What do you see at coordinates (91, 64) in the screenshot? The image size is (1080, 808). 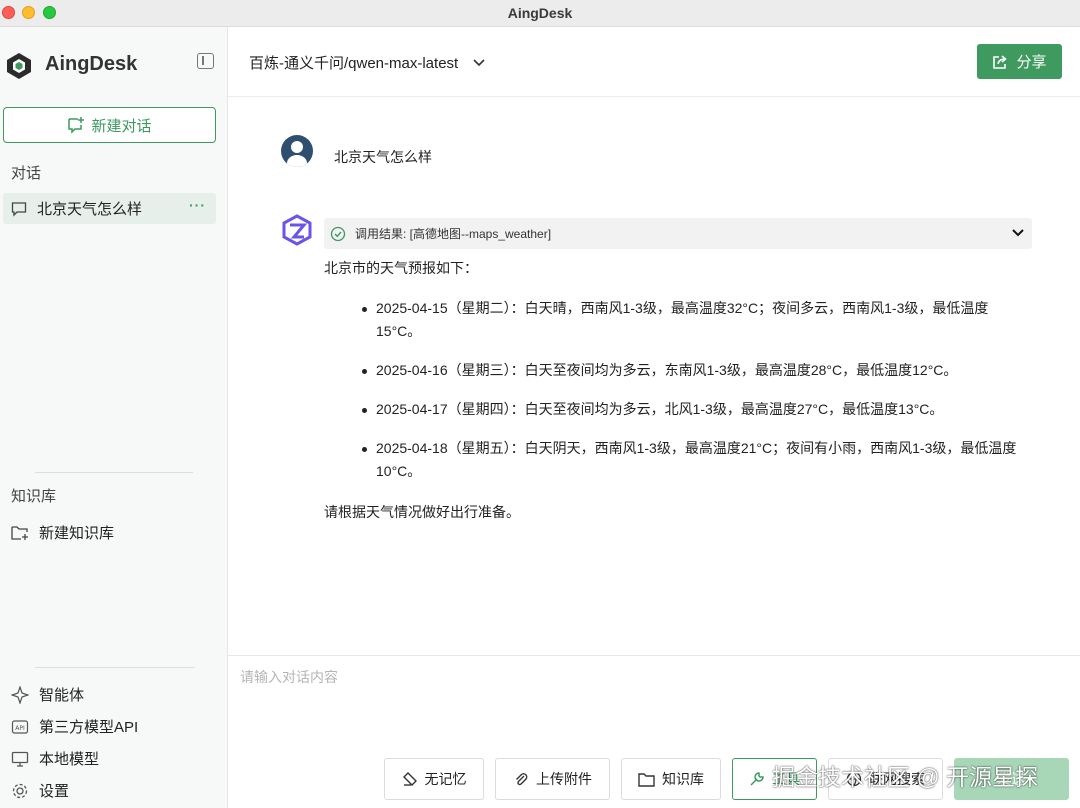 I see `brand-name: AingDesk` at bounding box center [91, 64].